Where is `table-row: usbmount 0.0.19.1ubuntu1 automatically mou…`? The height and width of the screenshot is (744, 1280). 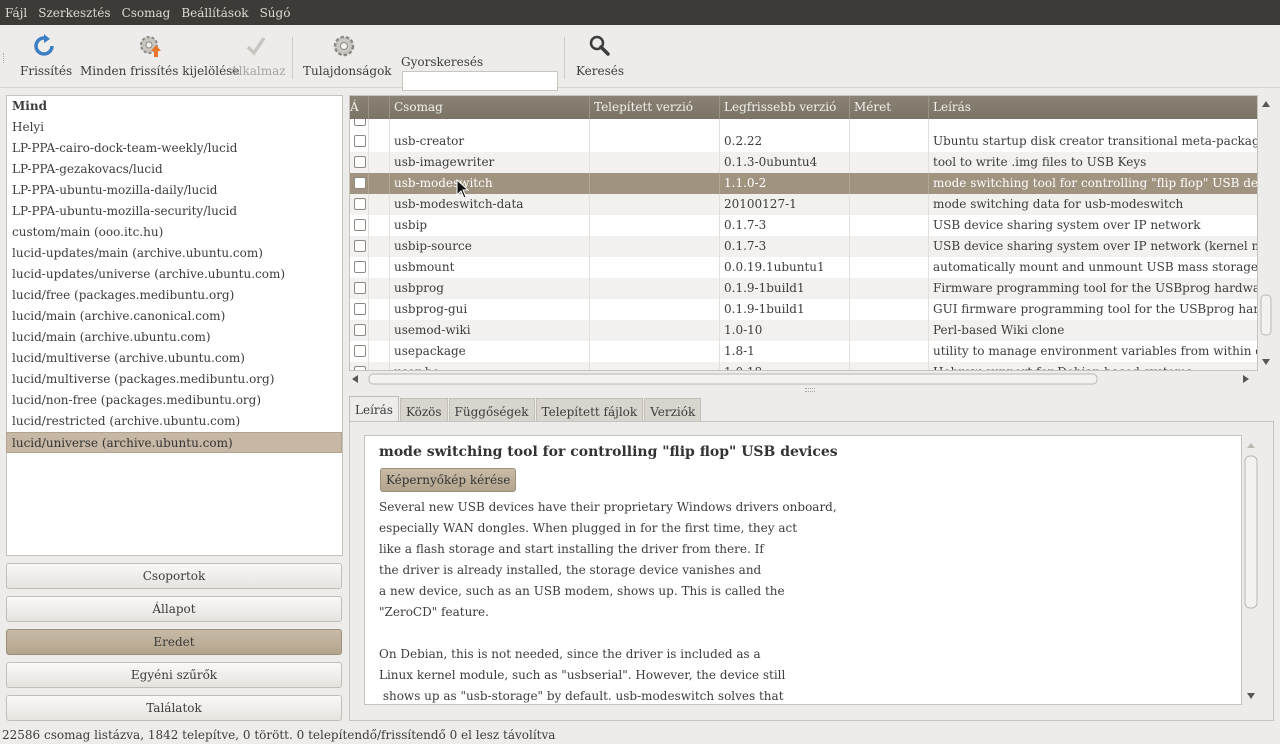 table-row: usbmount 0.0.19.1ubuntu1 automatically mou… is located at coordinates (803, 267).